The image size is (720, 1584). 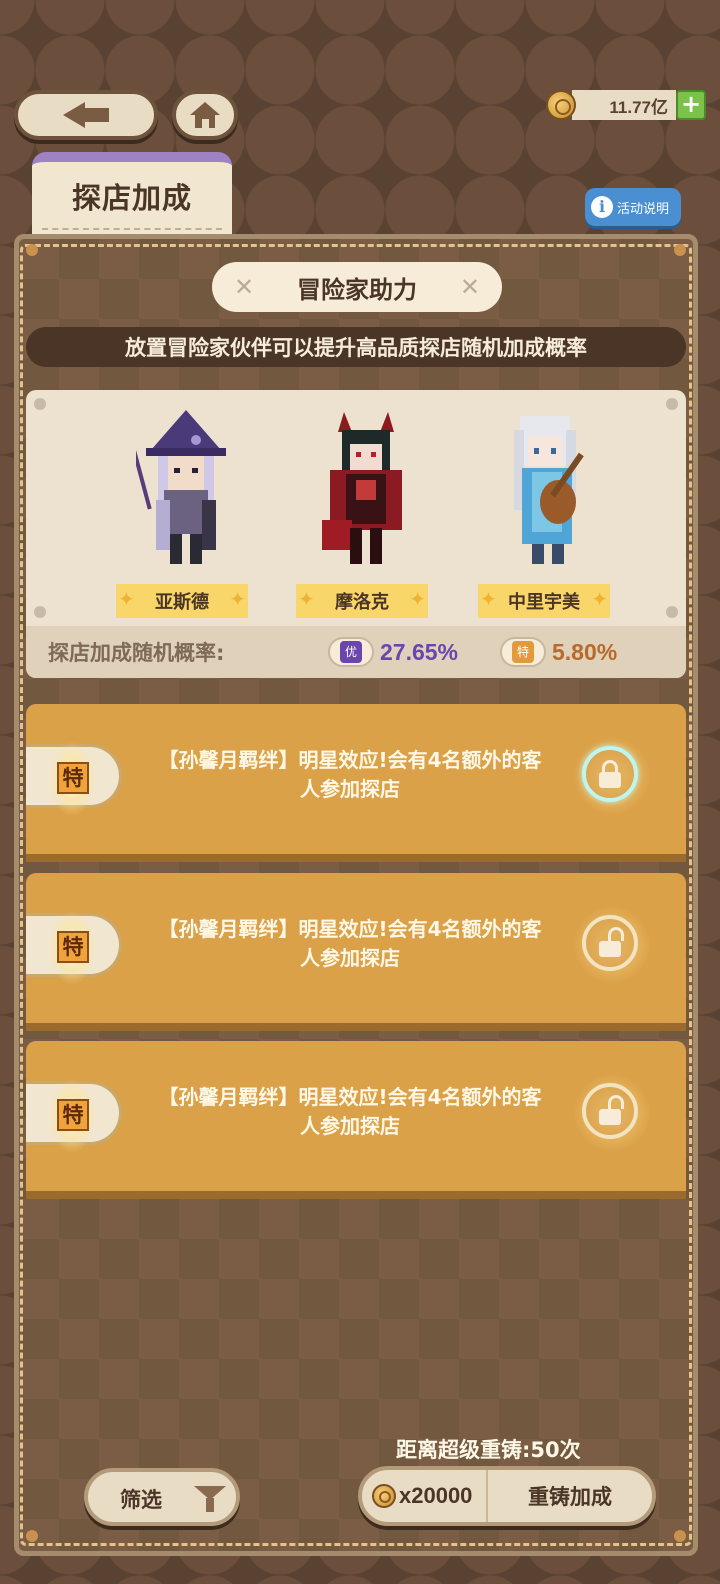 What do you see at coordinates (507, 1496) in the screenshot?
I see `reforge-button: x20000 重铸加成` at bounding box center [507, 1496].